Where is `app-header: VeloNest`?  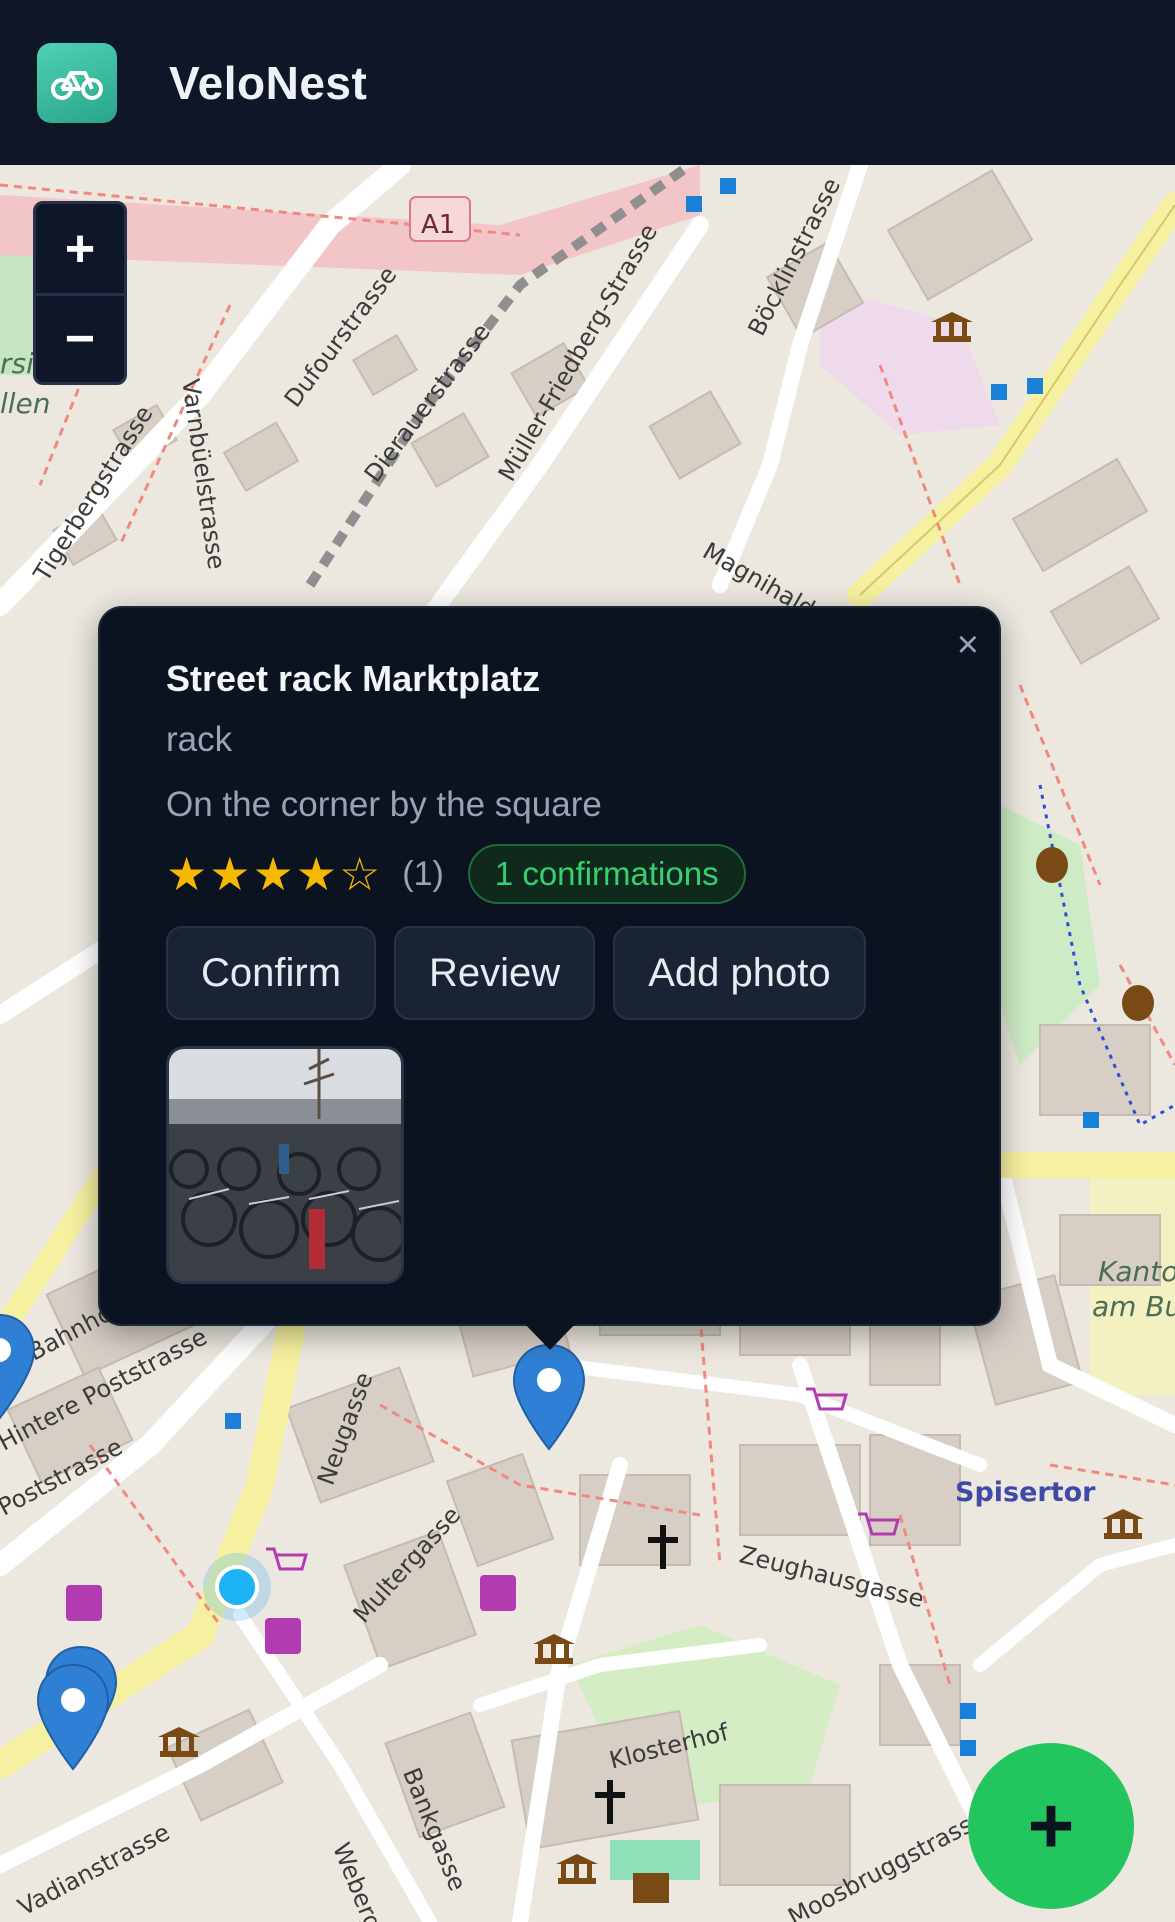 app-header: VeloNest is located at coordinates (587, 82).